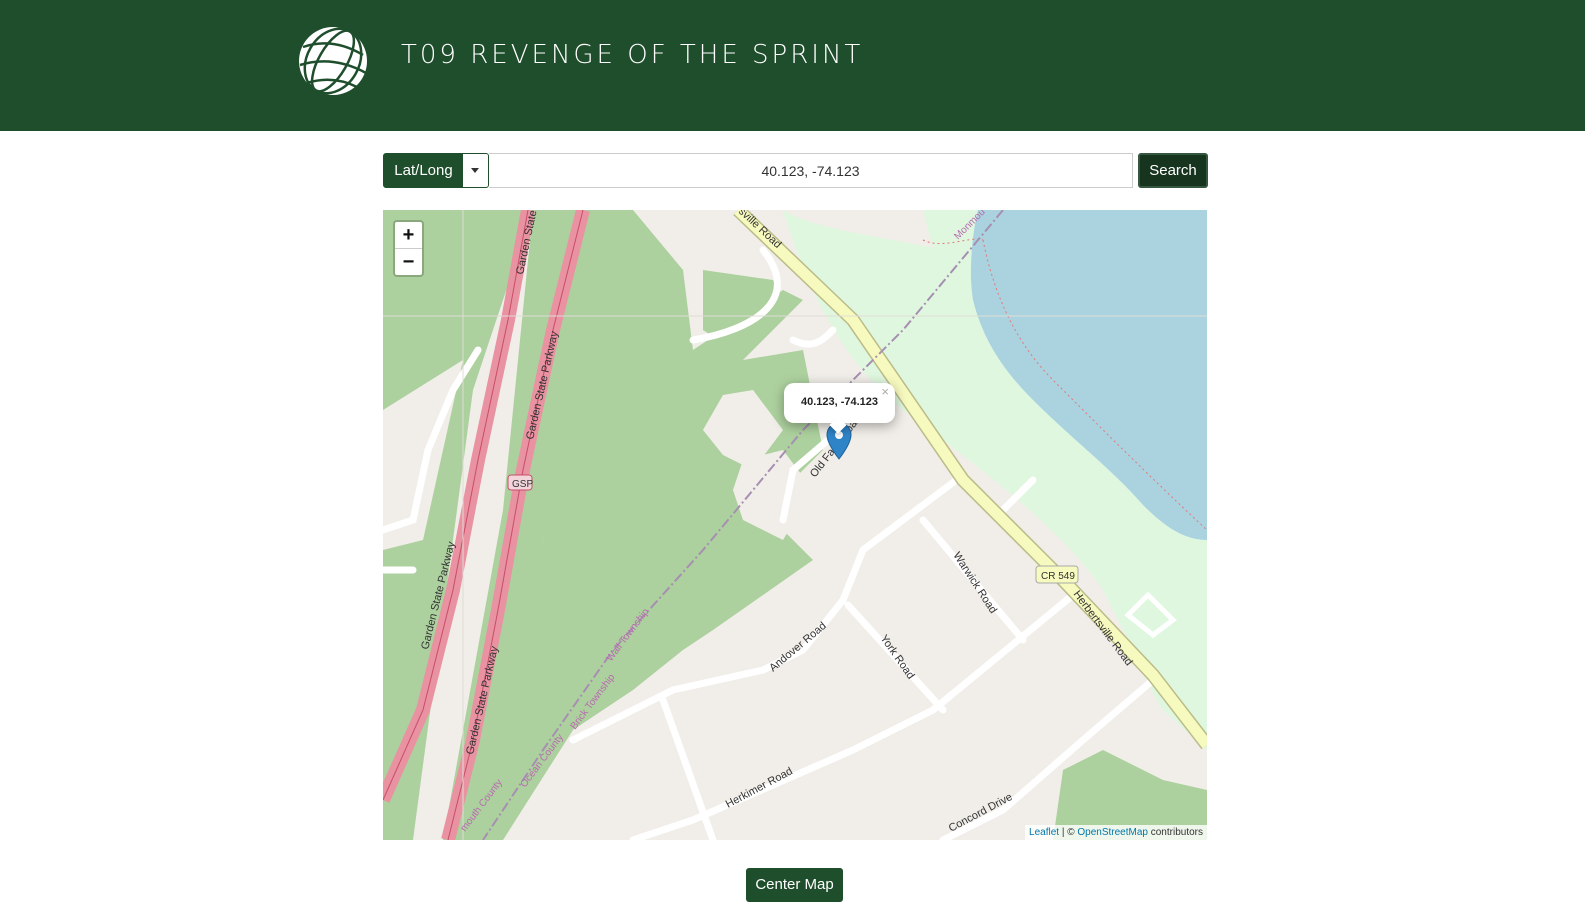  I want to click on search-button: Search, so click(1173, 170).